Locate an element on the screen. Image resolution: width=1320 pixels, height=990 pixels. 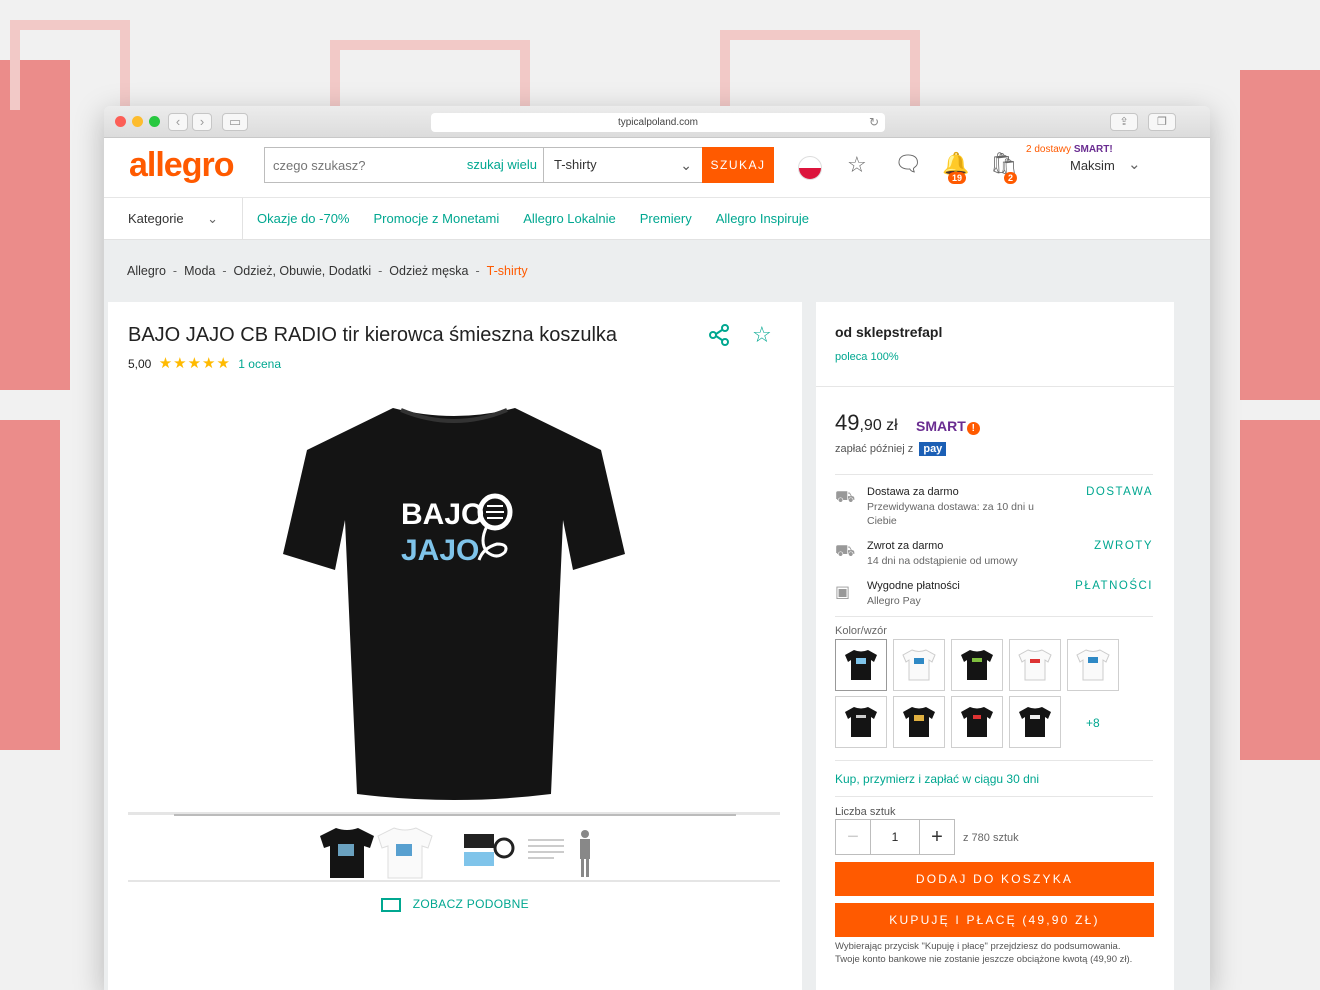
payments-title: Wygodne płatności is located at coordinates (913, 586).